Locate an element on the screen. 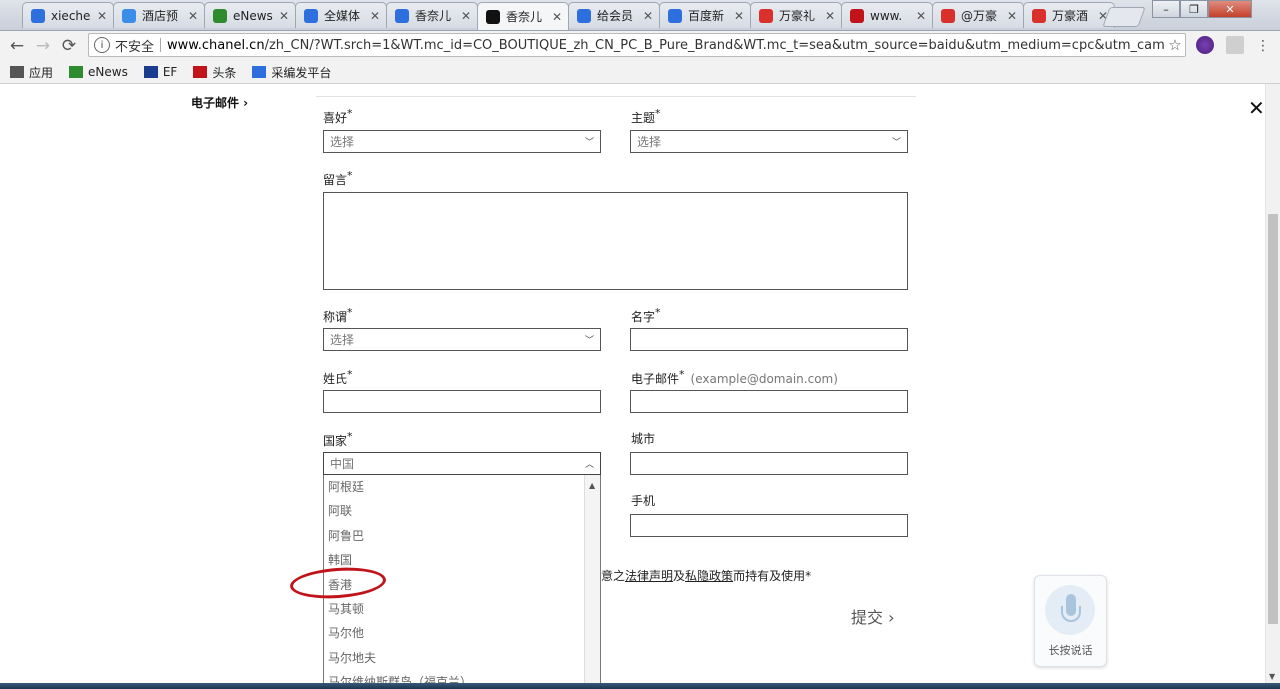 This screenshot has width=1280, height=689. paw-icon is located at coordinates (402, 15).